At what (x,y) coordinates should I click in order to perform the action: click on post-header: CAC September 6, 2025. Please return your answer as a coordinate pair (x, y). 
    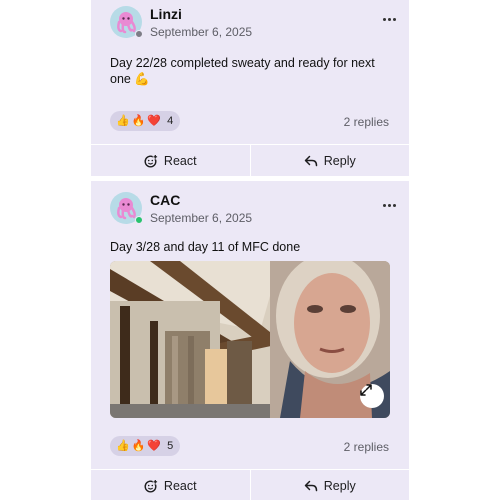
    Looking at the image, I should click on (255, 209).